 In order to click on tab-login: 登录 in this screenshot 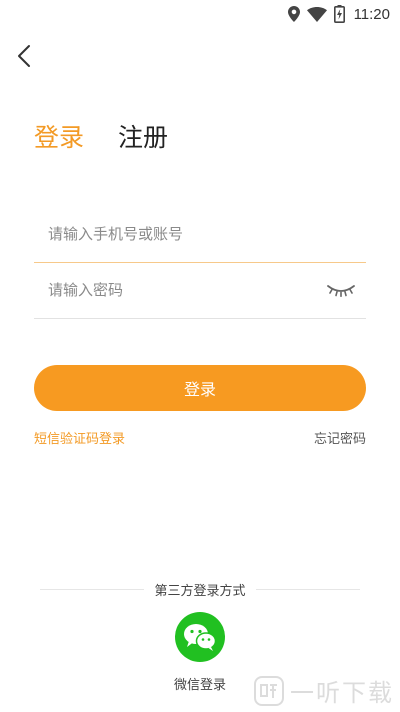, I will do `click(59, 138)`.